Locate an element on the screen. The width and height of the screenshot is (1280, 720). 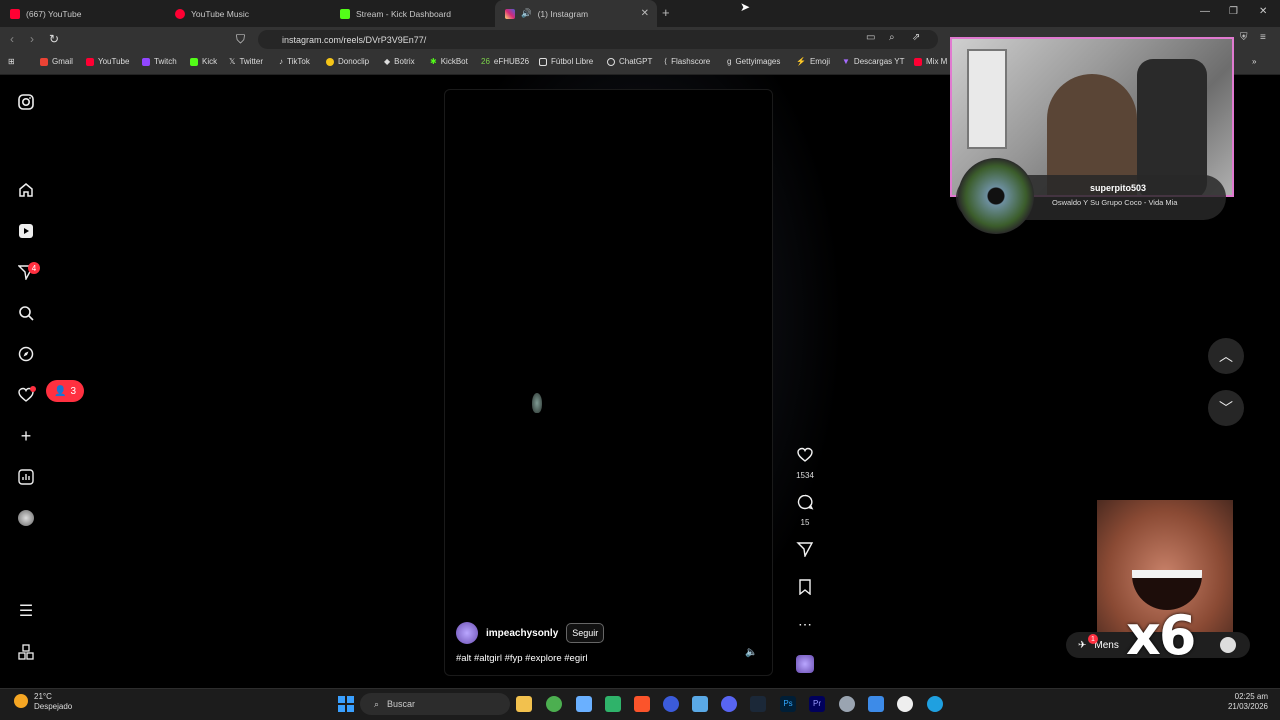
previous-reel-button: ︿ is located at coordinates (1226, 356).